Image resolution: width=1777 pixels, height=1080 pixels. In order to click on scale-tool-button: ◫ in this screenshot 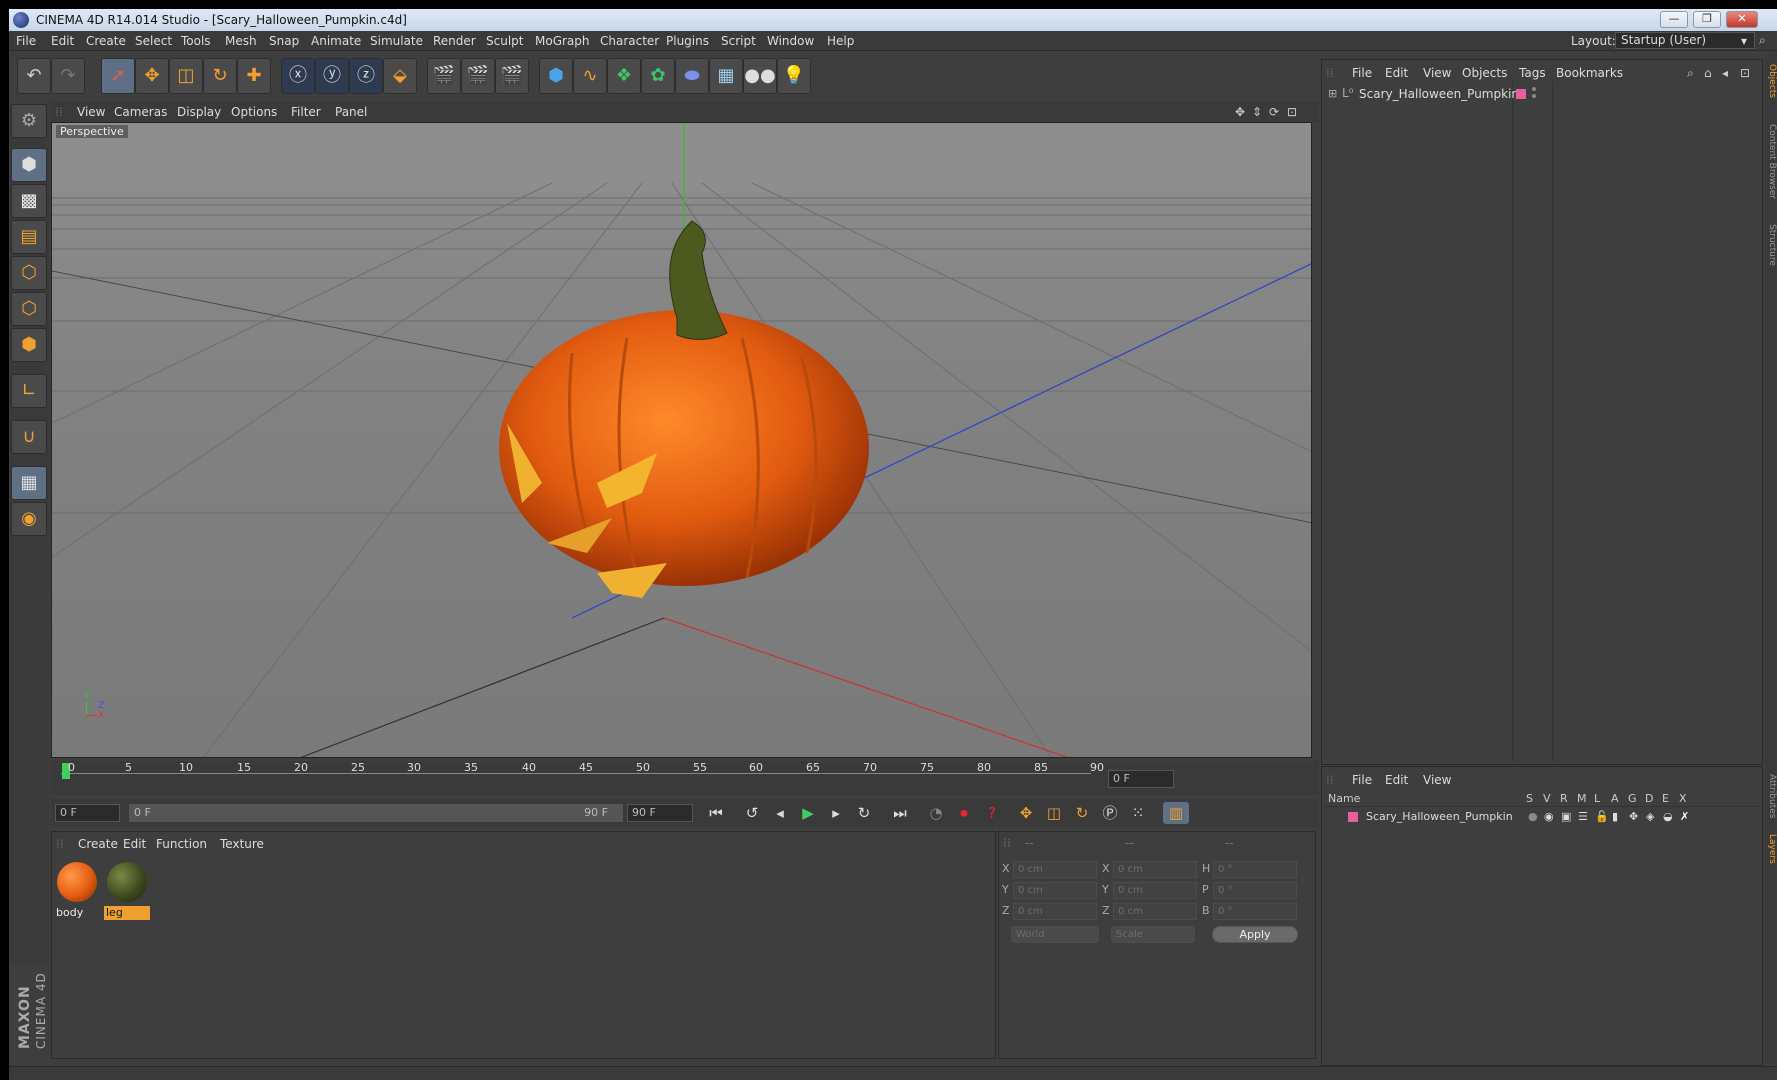, I will do `click(186, 76)`.